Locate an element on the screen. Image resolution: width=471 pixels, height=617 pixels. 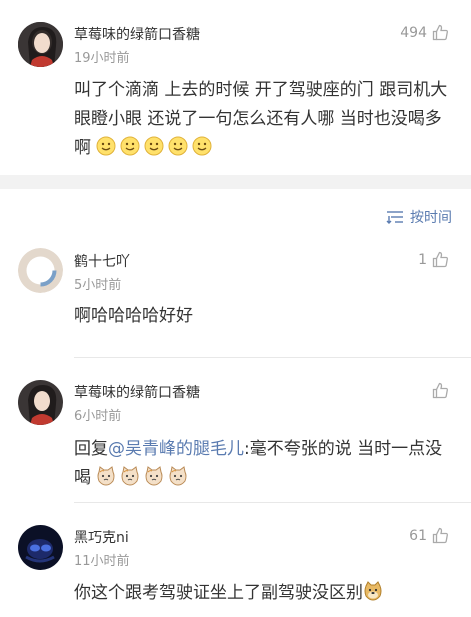
comment-text: 啊哈哈哈哈好好 is located at coordinates (133, 316).